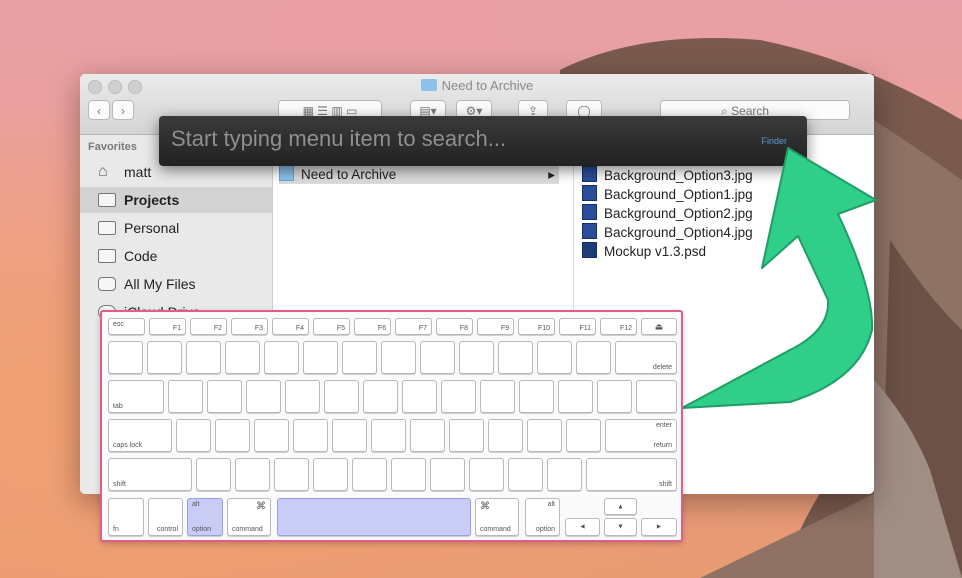 The image size is (962, 578). I want to click on list-item: Mockup v1.3.psd, so click(644, 251).